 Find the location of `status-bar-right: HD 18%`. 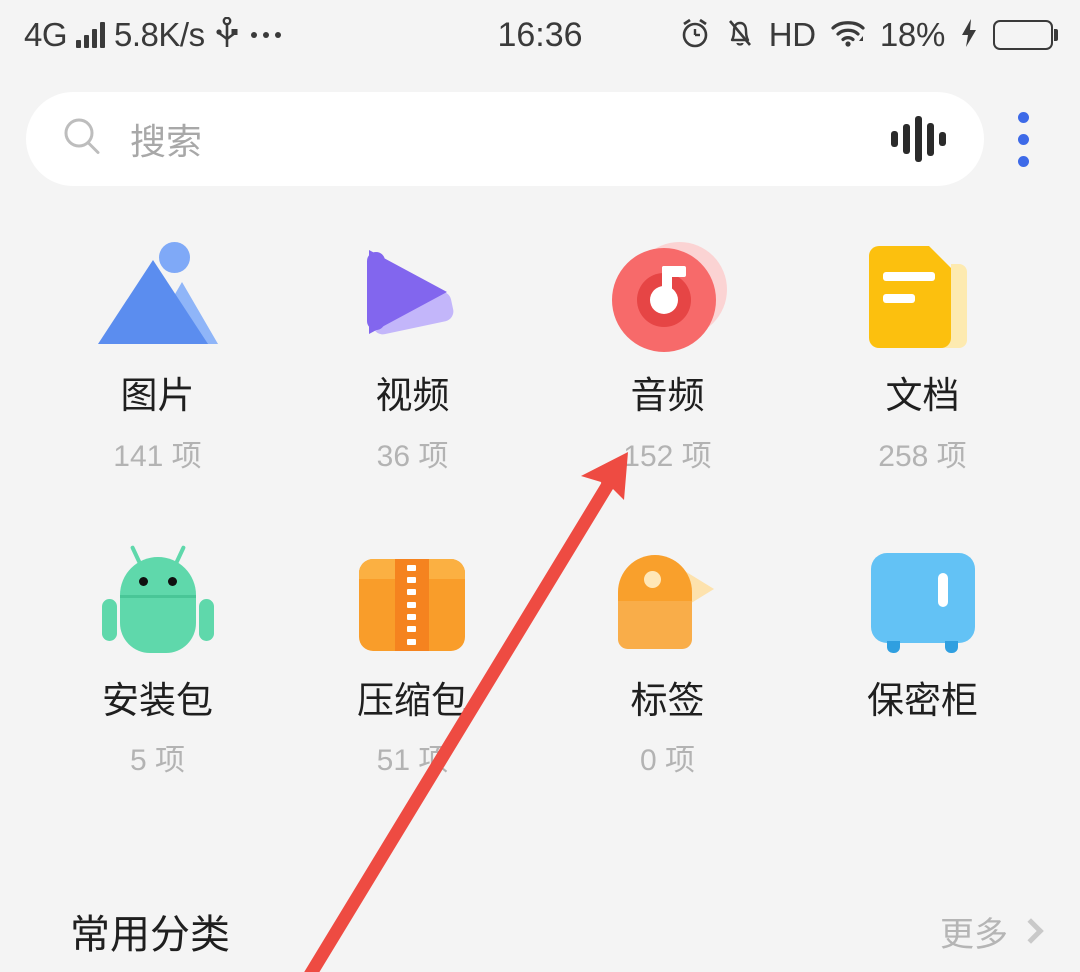

status-bar-right: HD 18% is located at coordinates (868, 35).